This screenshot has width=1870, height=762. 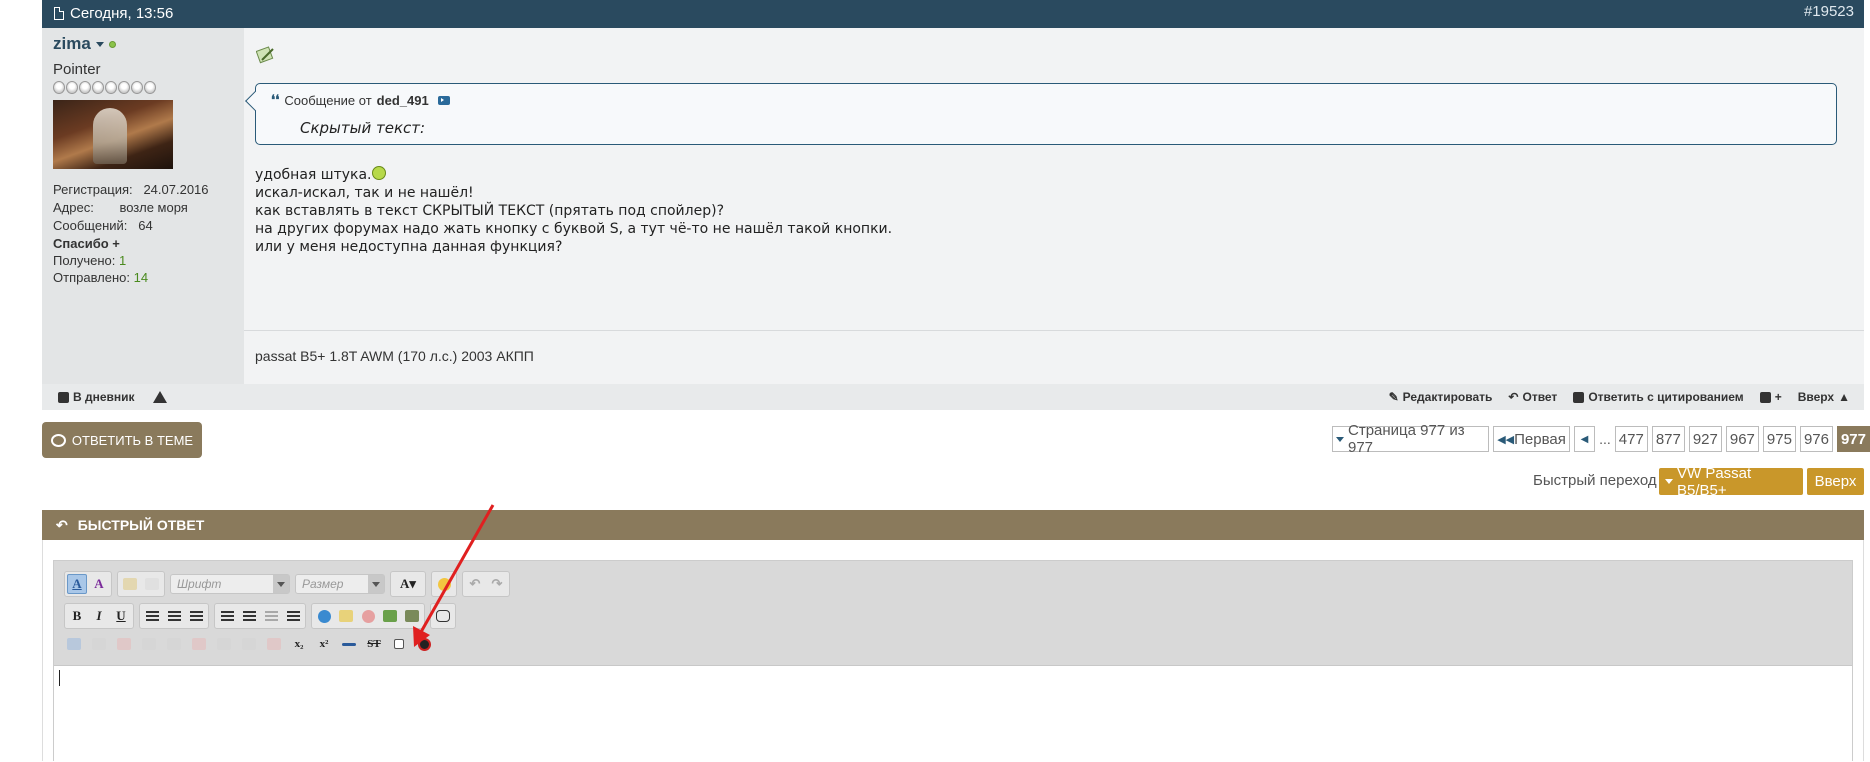 What do you see at coordinates (77, 584) in the screenshot?
I see `wysiwyg-mode-icon: A` at bounding box center [77, 584].